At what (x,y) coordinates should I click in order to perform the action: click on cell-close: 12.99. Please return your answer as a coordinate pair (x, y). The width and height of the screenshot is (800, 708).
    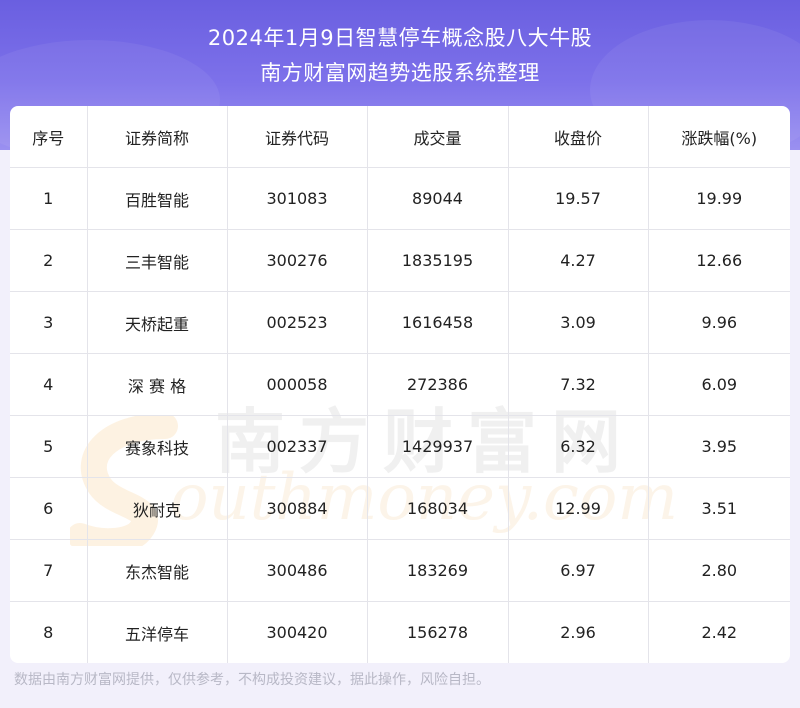
    Looking at the image, I should click on (578, 508).